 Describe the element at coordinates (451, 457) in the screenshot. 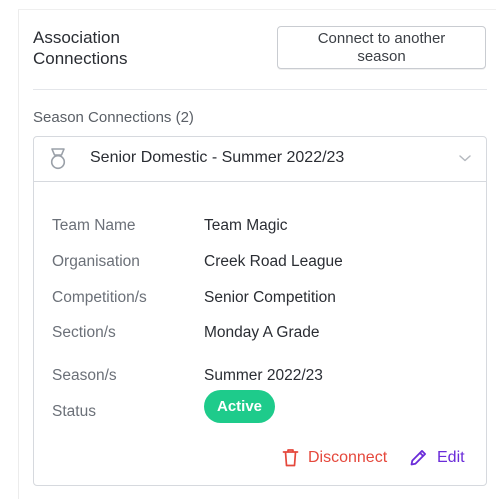

I see `edit-label: Edit` at that location.